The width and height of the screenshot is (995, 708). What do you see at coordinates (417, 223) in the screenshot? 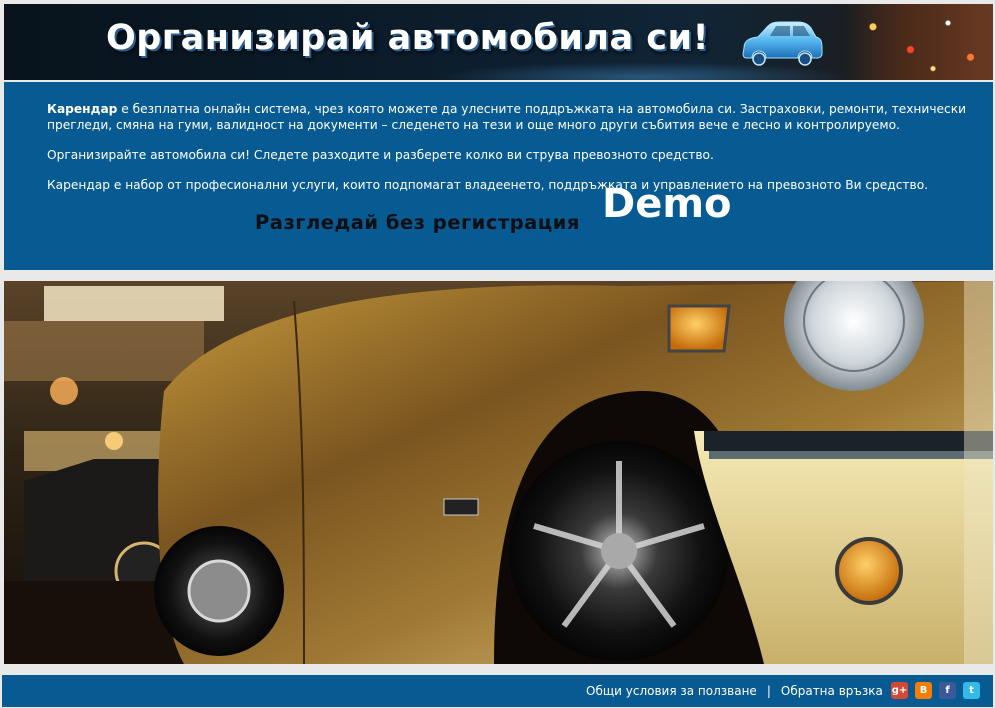
I see `browse-without-registration-link: Разгледай без регистрация` at bounding box center [417, 223].